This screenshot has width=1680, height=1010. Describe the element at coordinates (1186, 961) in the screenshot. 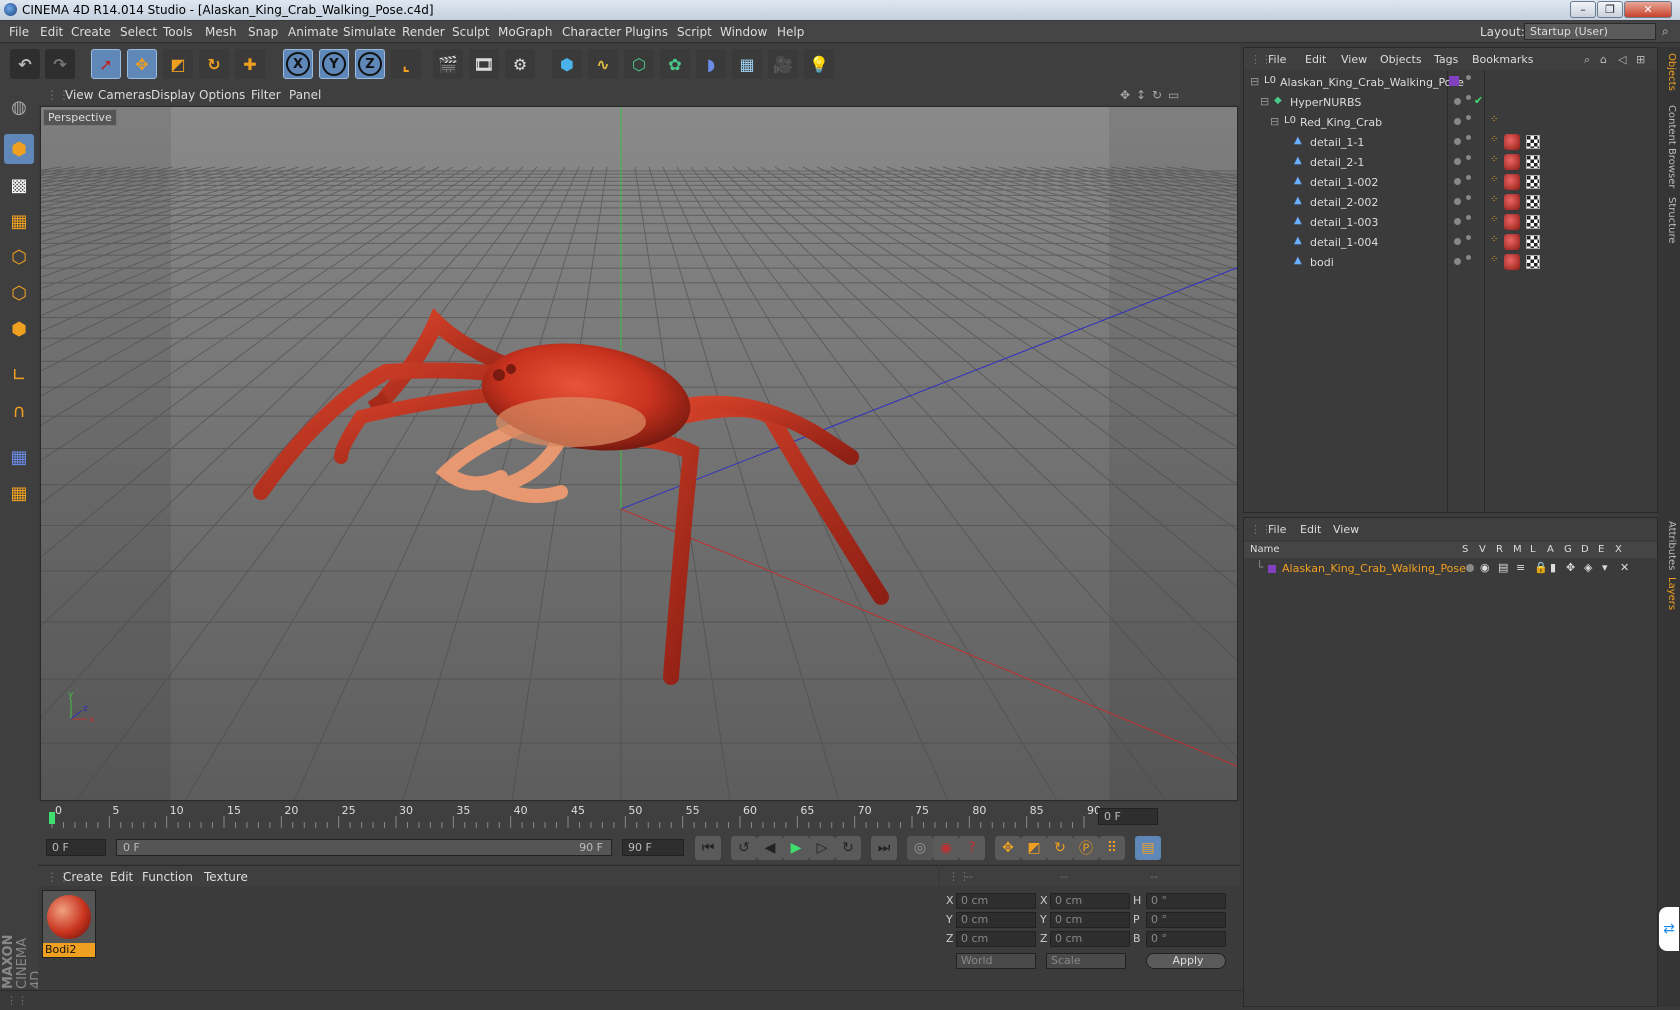

I see `apply-button: Apply` at that location.